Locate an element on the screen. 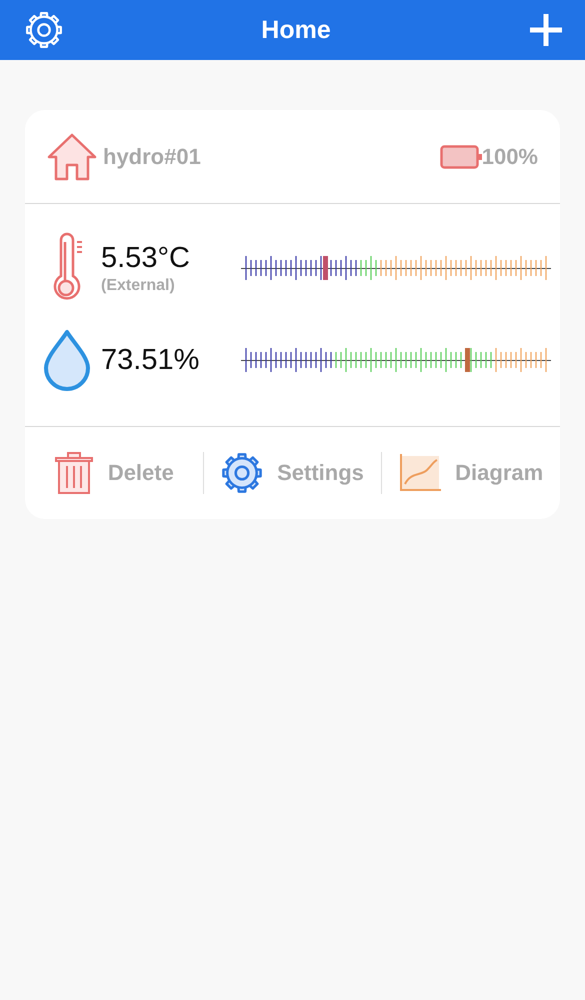 The image size is (585, 1000). reading-note: (External) is located at coordinates (138, 285).